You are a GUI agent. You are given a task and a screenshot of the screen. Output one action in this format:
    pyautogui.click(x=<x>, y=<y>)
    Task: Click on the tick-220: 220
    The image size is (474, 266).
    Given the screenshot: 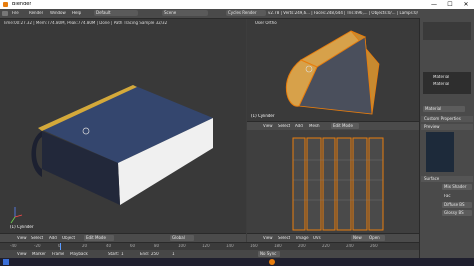 What is the action you would take?
    pyautogui.click(x=326, y=246)
    